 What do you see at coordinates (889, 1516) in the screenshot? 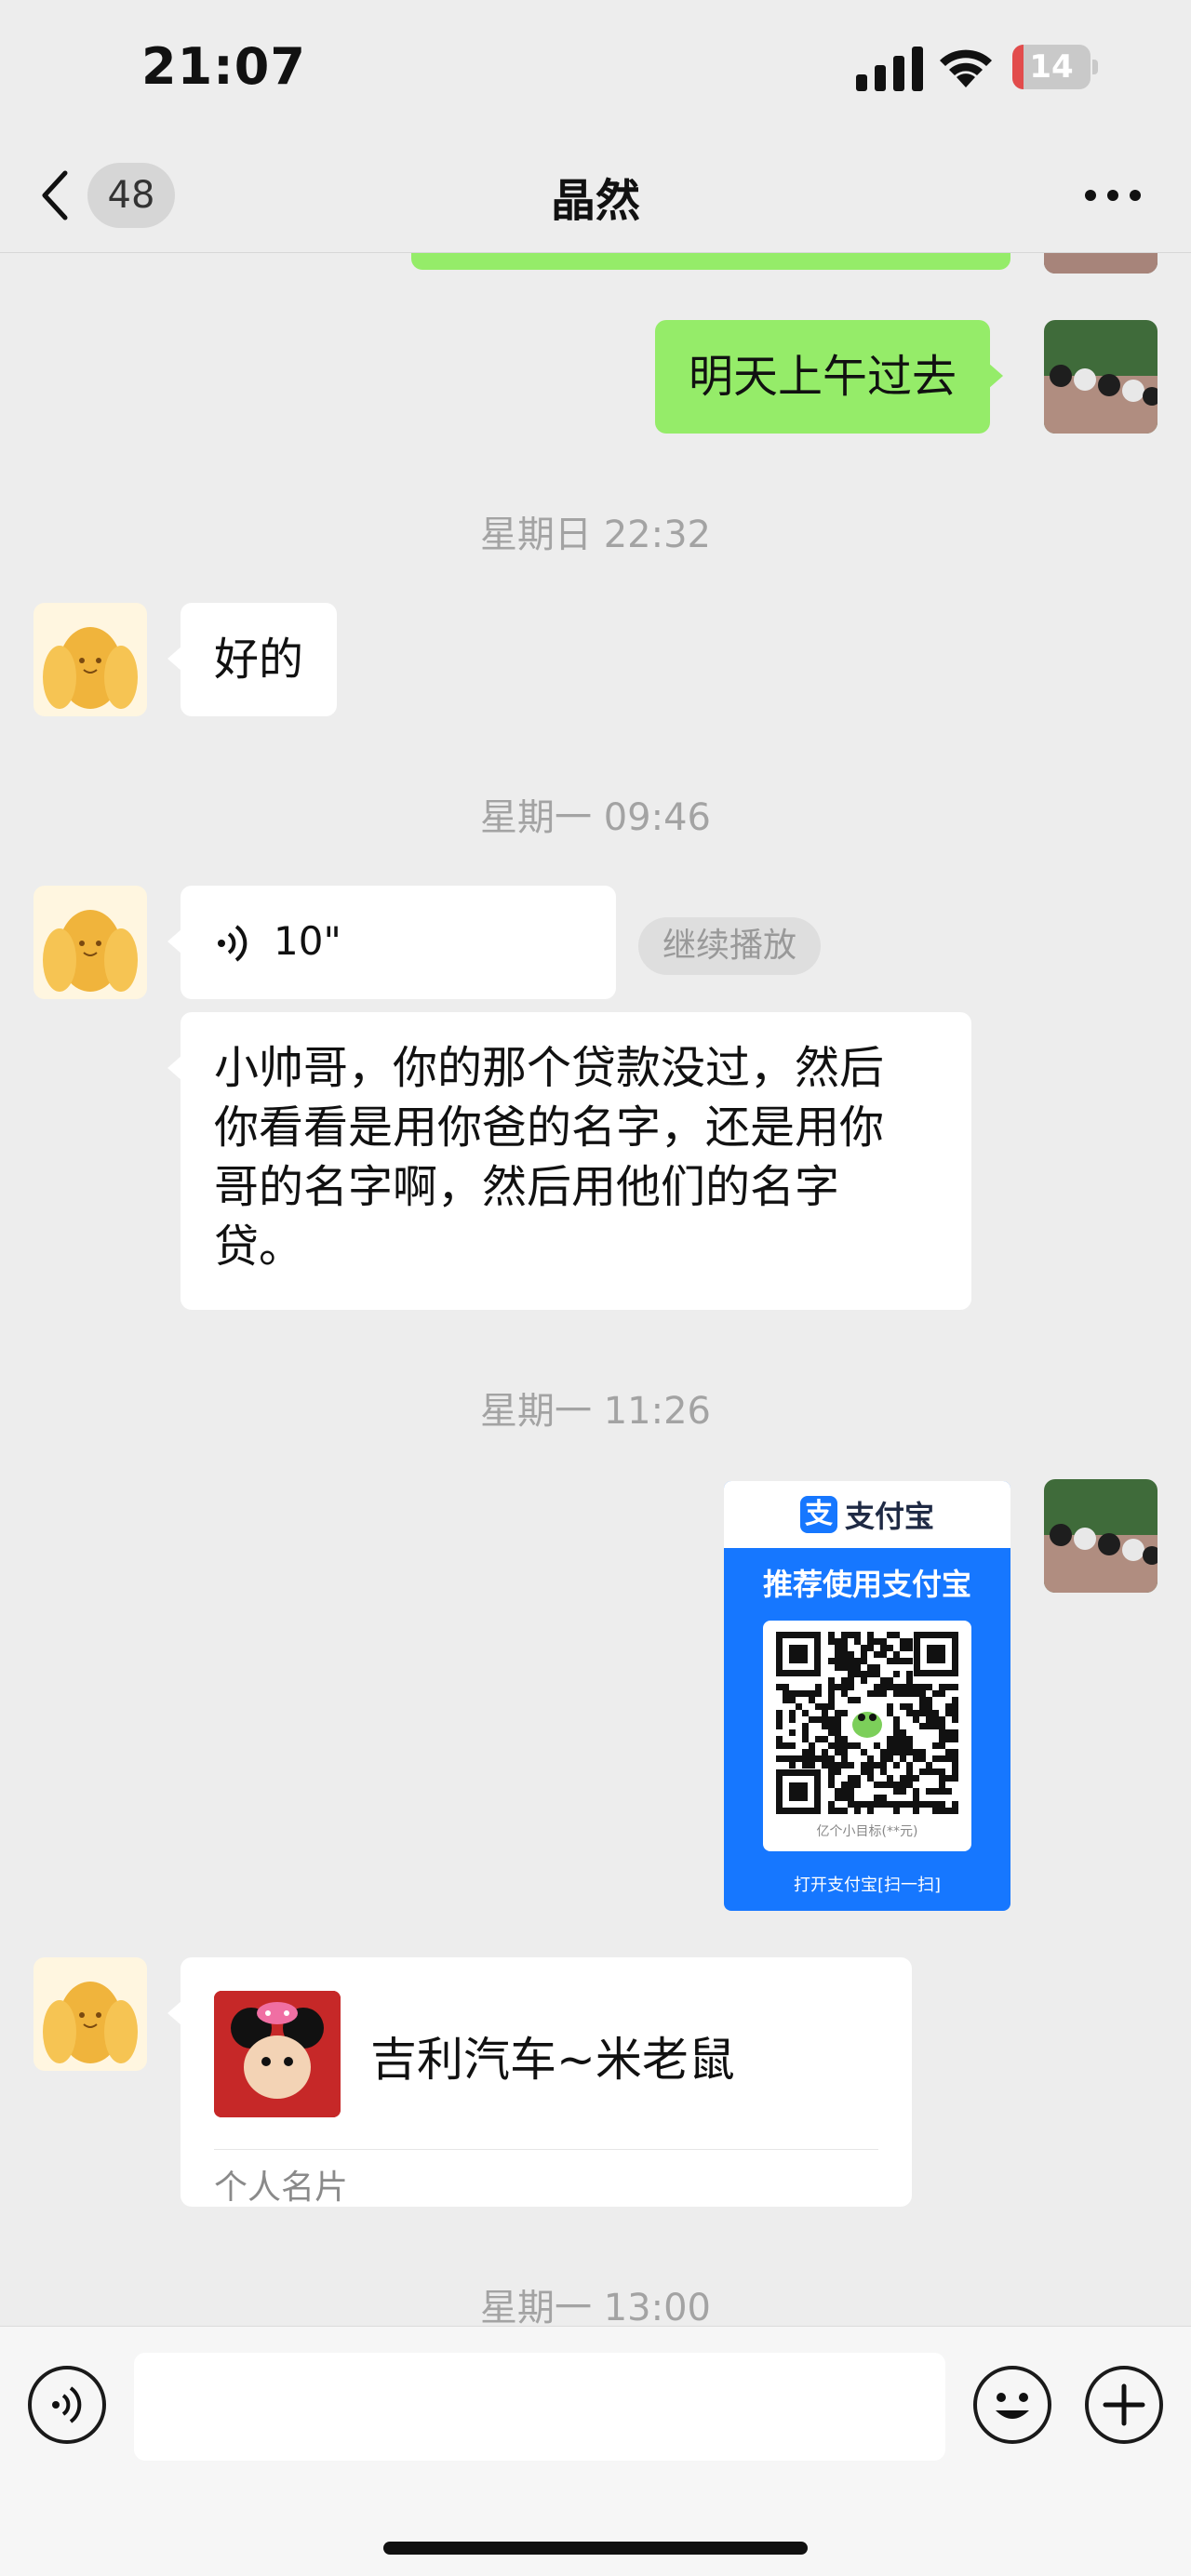
I see `alipay-brand: 支付宝` at bounding box center [889, 1516].